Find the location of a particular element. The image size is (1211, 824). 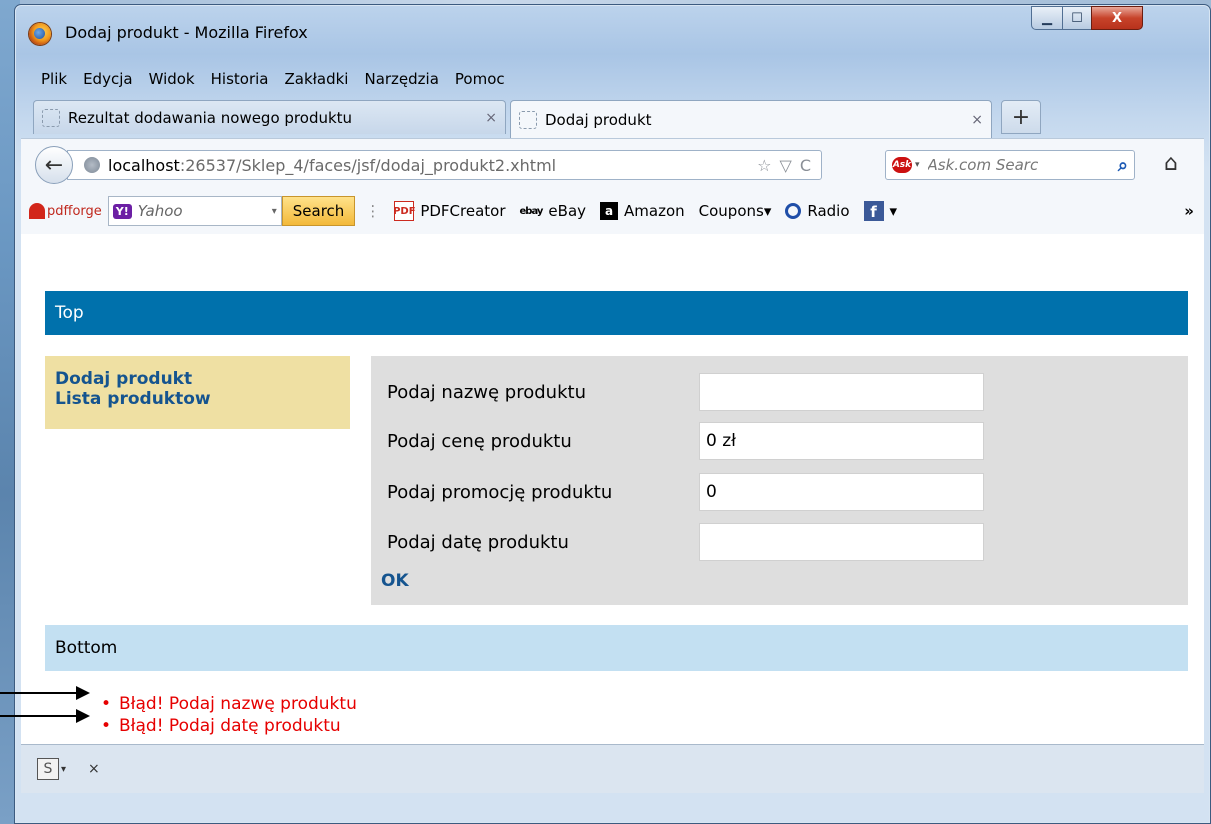

maximize-button: ☐ is located at coordinates (1077, 18).